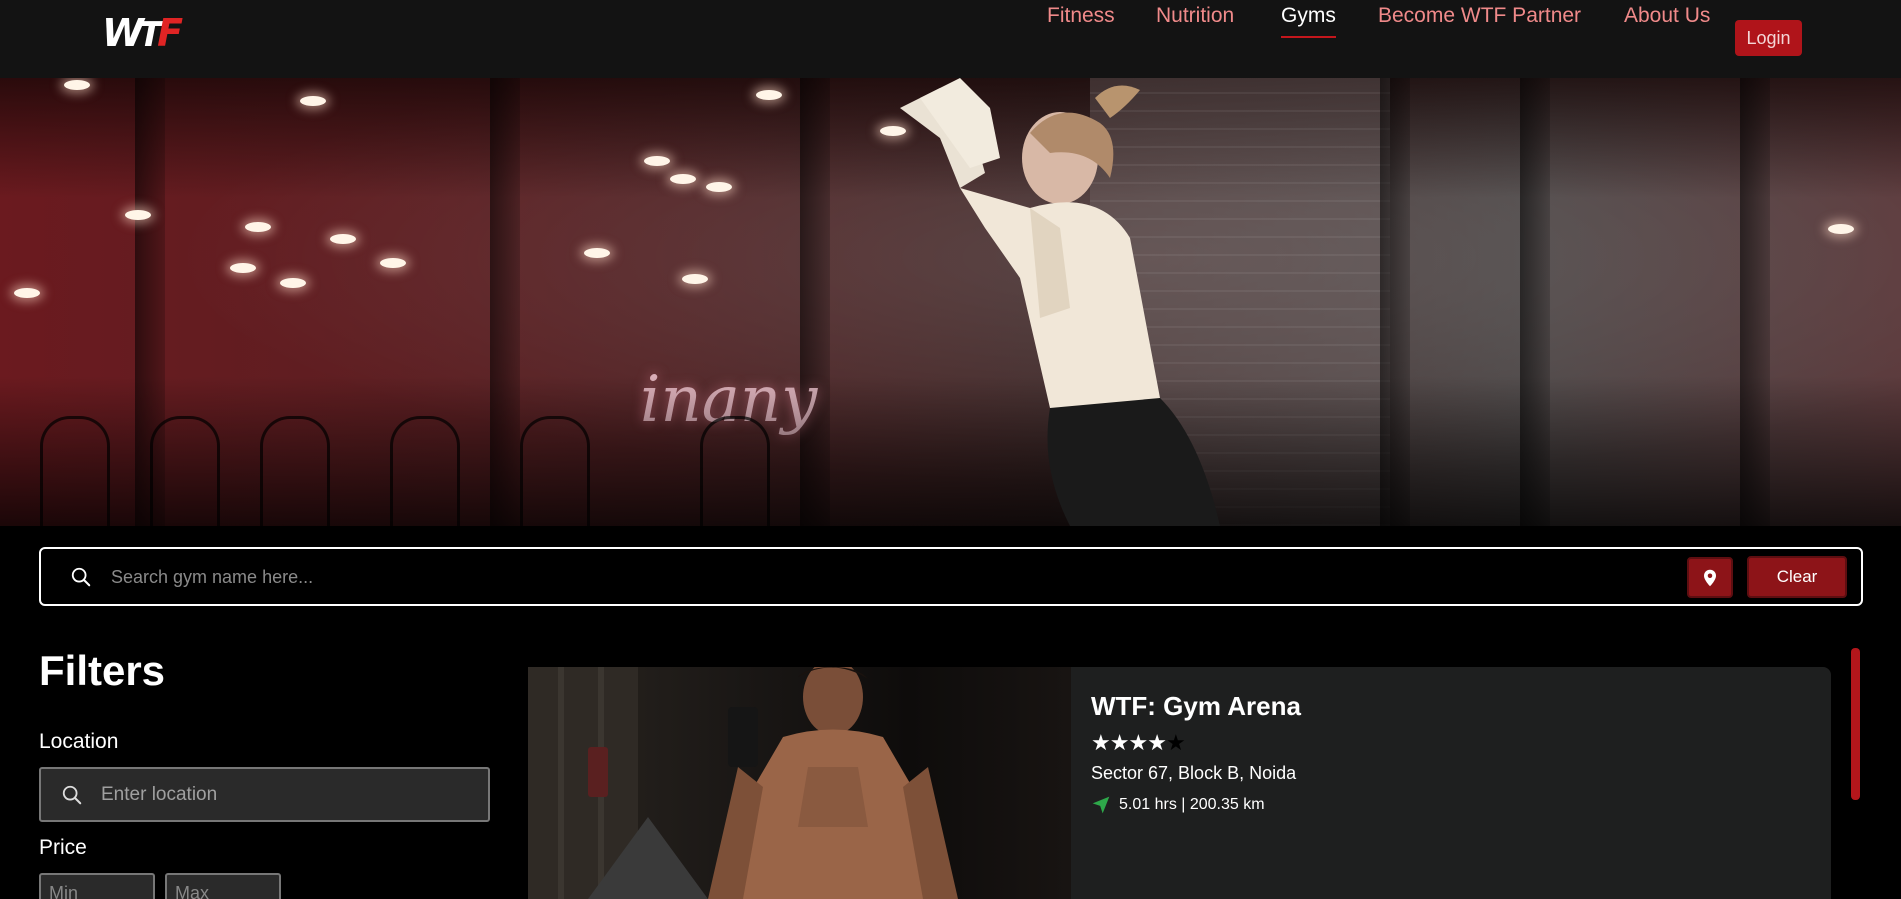  Describe the element at coordinates (1101, 805) in the screenshot. I see `navigation-arrow-icon` at that location.